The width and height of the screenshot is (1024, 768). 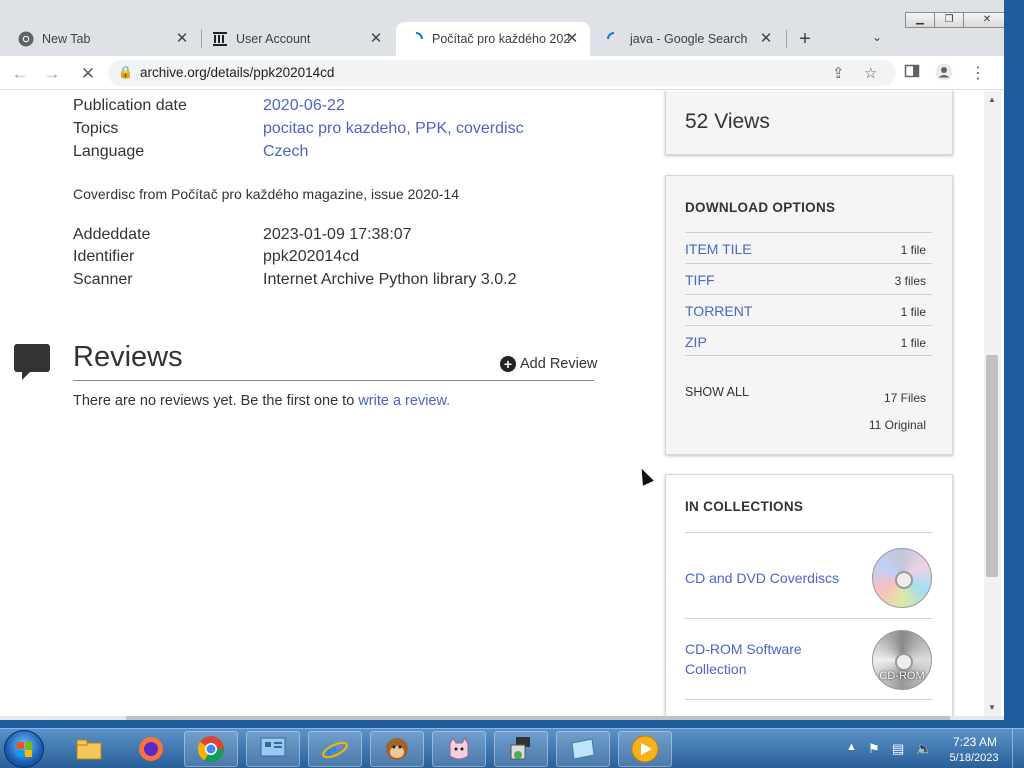 I want to click on tab-search-button: ⌄, so click(x=877, y=37).